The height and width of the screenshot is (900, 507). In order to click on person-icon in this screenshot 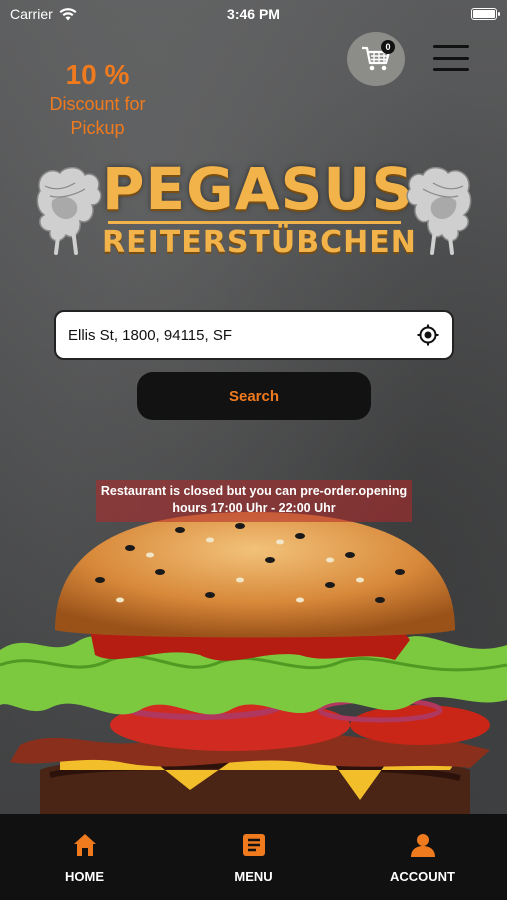, I will do `click(422, 845)`.